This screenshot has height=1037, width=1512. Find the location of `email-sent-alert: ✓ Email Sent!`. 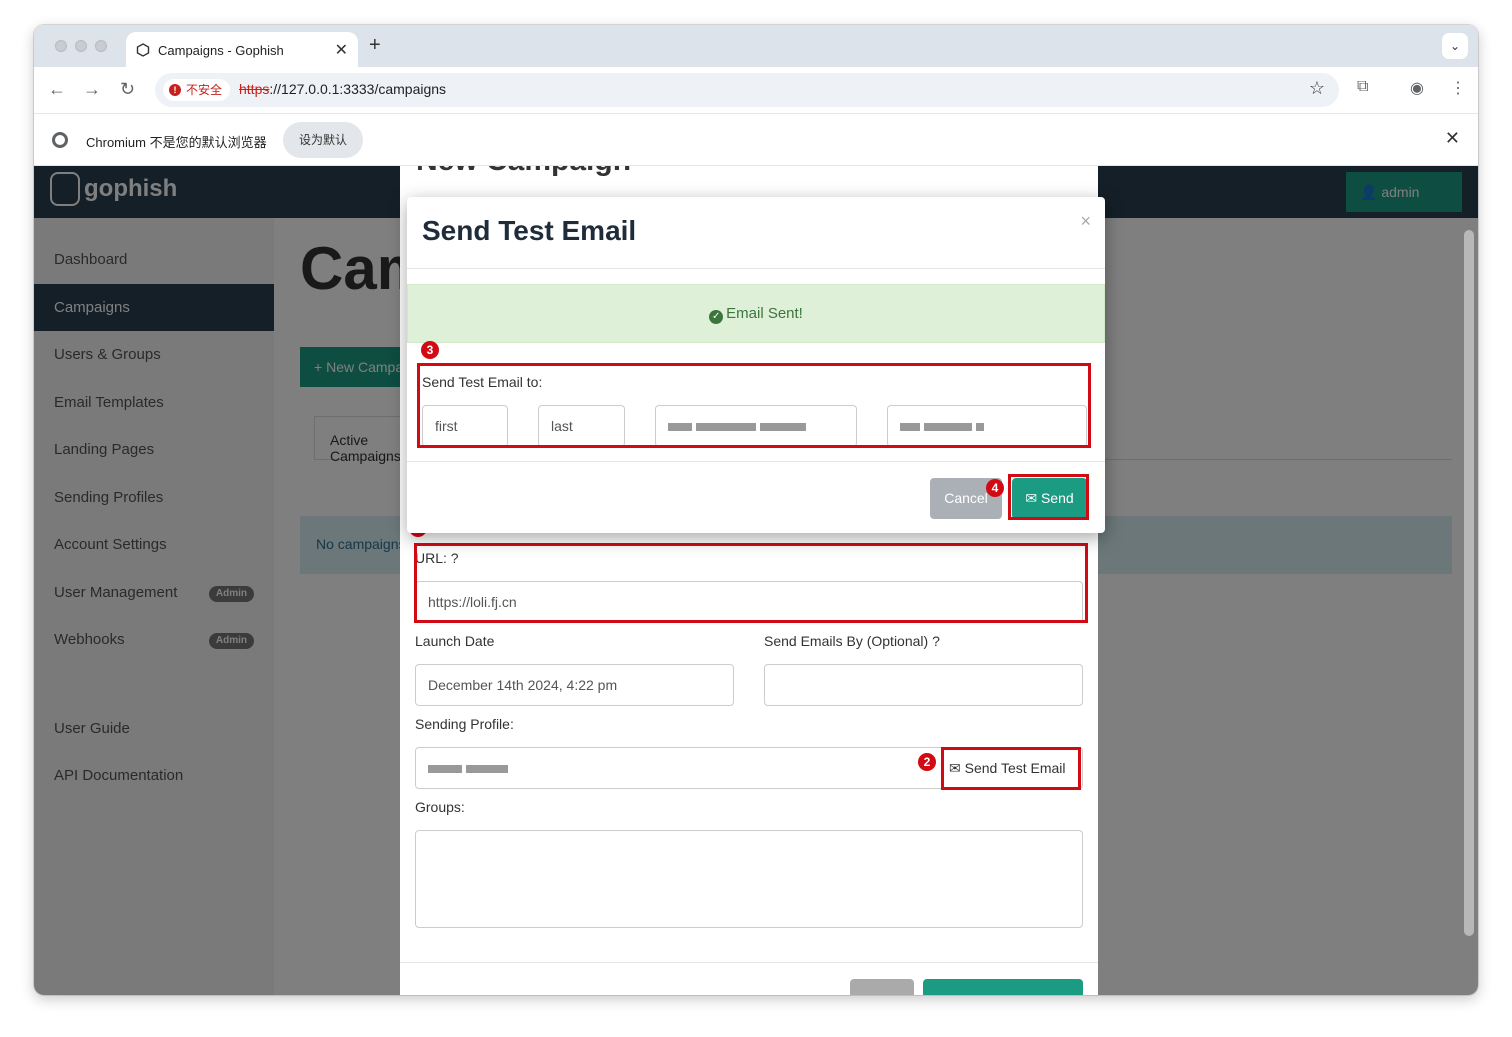

email-sent-alert: ✓ Email Sent! is located at coordinates (756, 313).